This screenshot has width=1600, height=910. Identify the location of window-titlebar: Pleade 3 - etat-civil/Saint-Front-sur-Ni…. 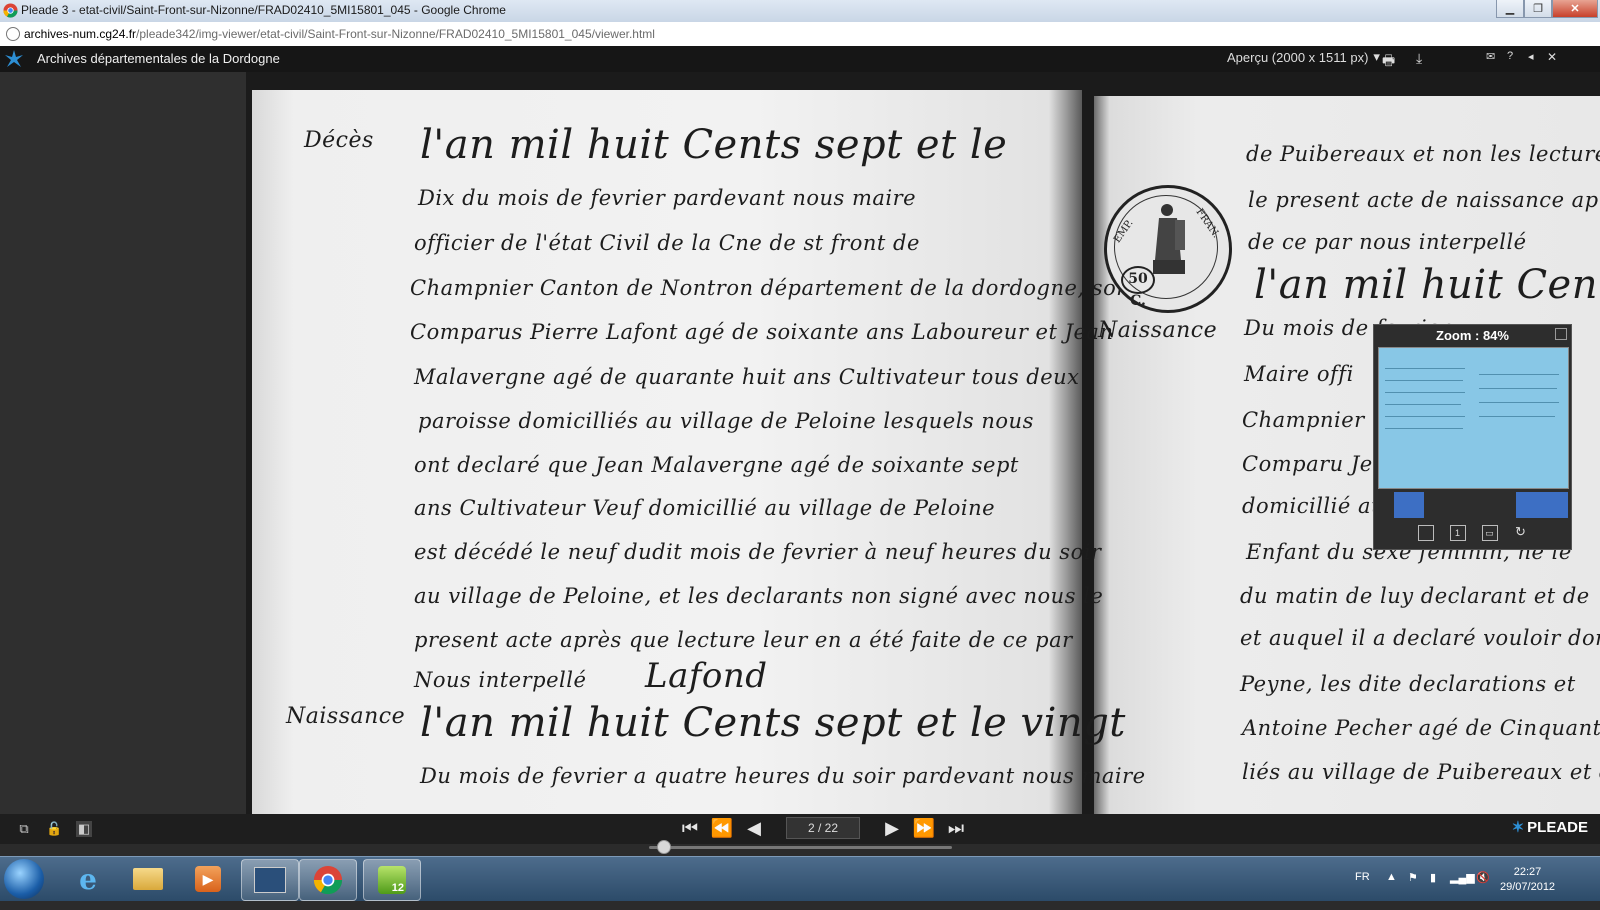
(800, 11).